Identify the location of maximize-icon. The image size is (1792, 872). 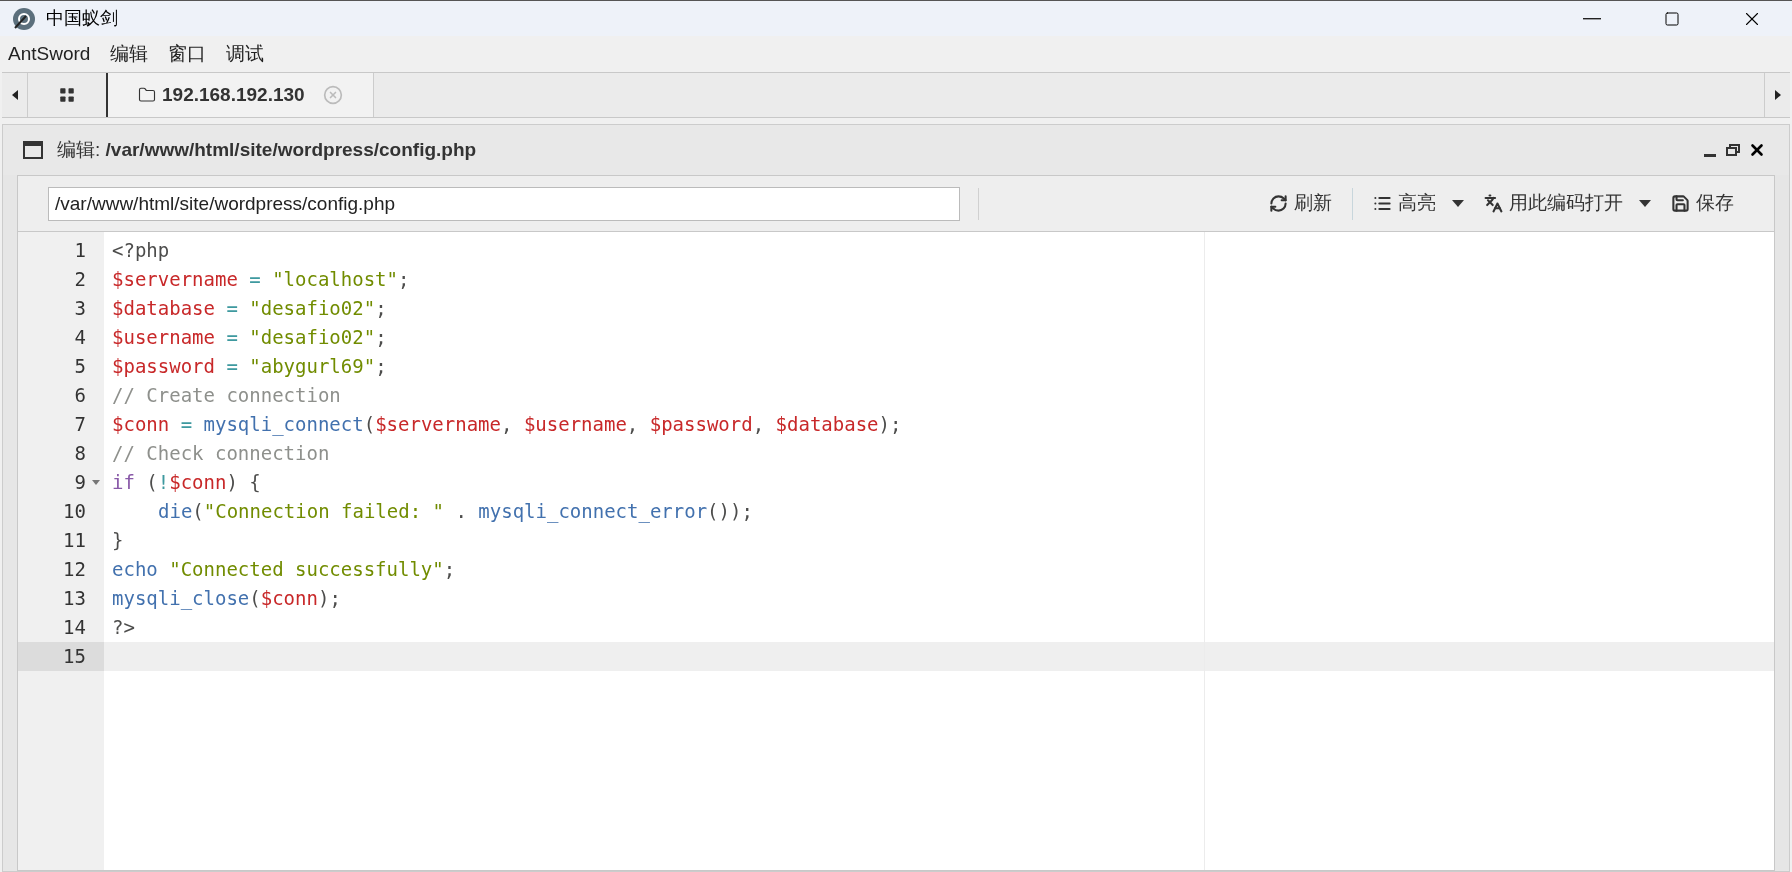
(1672, 18).